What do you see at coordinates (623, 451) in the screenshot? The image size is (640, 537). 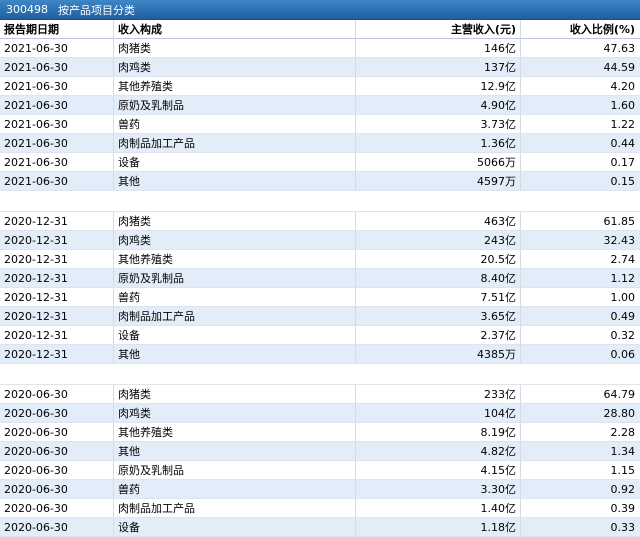 I see `cell-revenue-ratio: 1.34` at bounding box center [623, 451].